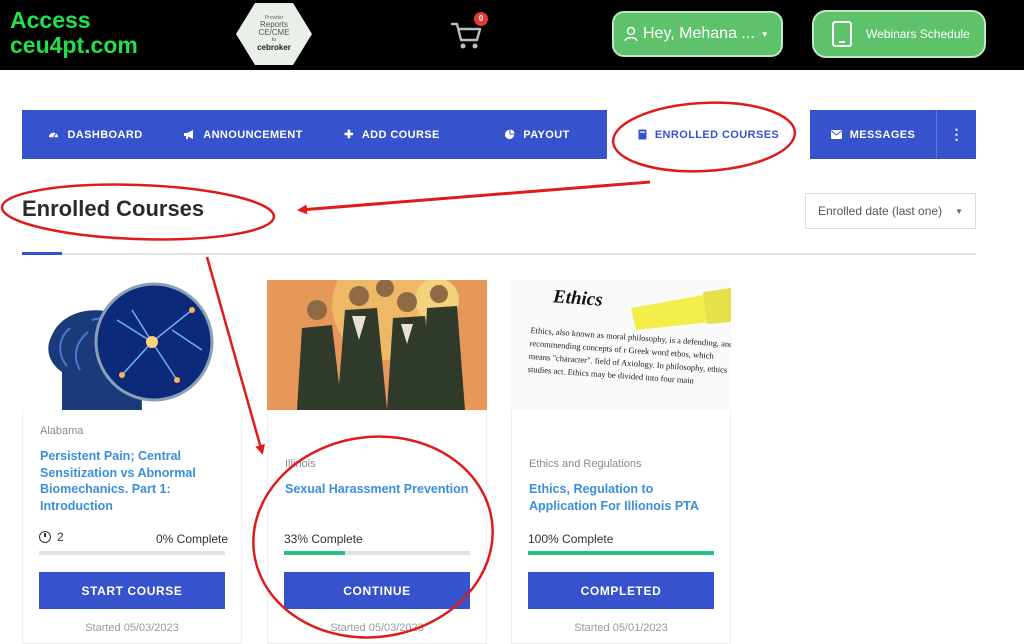 Image resolution: width=1024 pixels, height=644 pixels. I want to click on webinars-schedule-button: Webinars Schedule, so click(899, 34).